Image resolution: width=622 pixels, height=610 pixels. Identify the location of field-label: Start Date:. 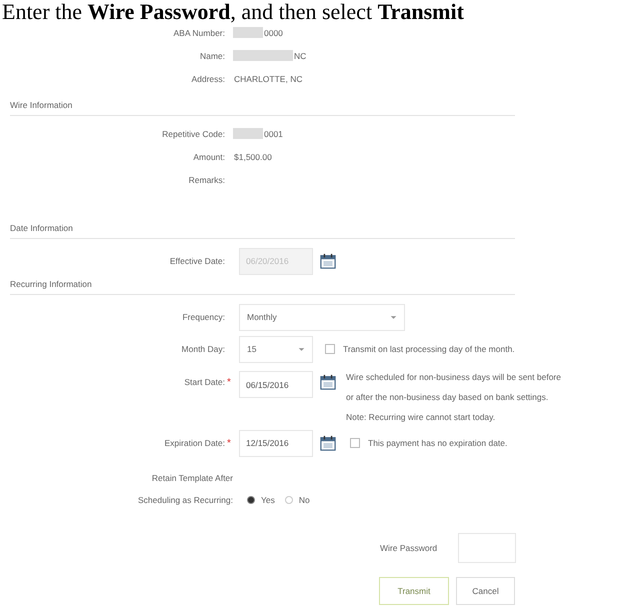
(204, 382).